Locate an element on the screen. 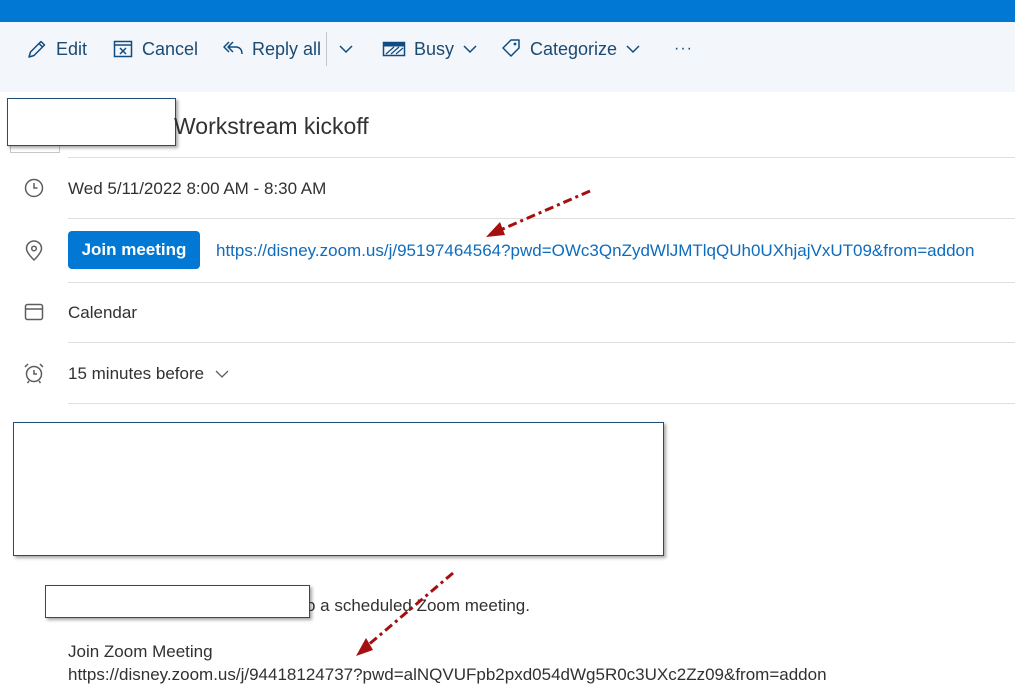 The height and width of the screenshot is (697, 1015). edit-label: Edit is located at coordinates (72, 48).